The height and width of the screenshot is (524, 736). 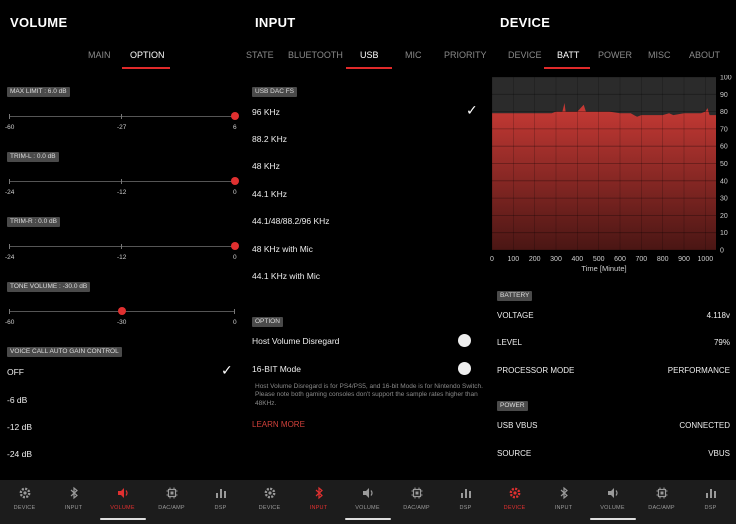 I want to click on nav-label: INPUT, so click(x=318, y=508).